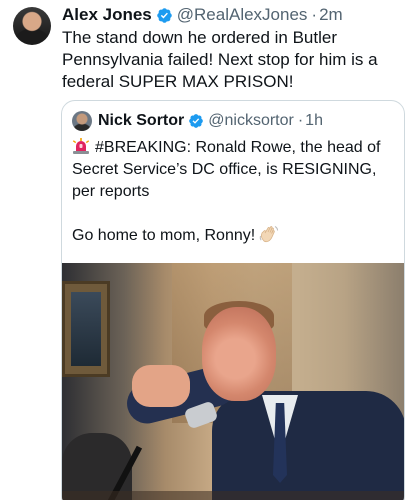 The height and width of the screenshot is (500, 417). Describe the element at coordinates (86, 329) in the screenshot. I see `photo-portrait-frame` at that location.